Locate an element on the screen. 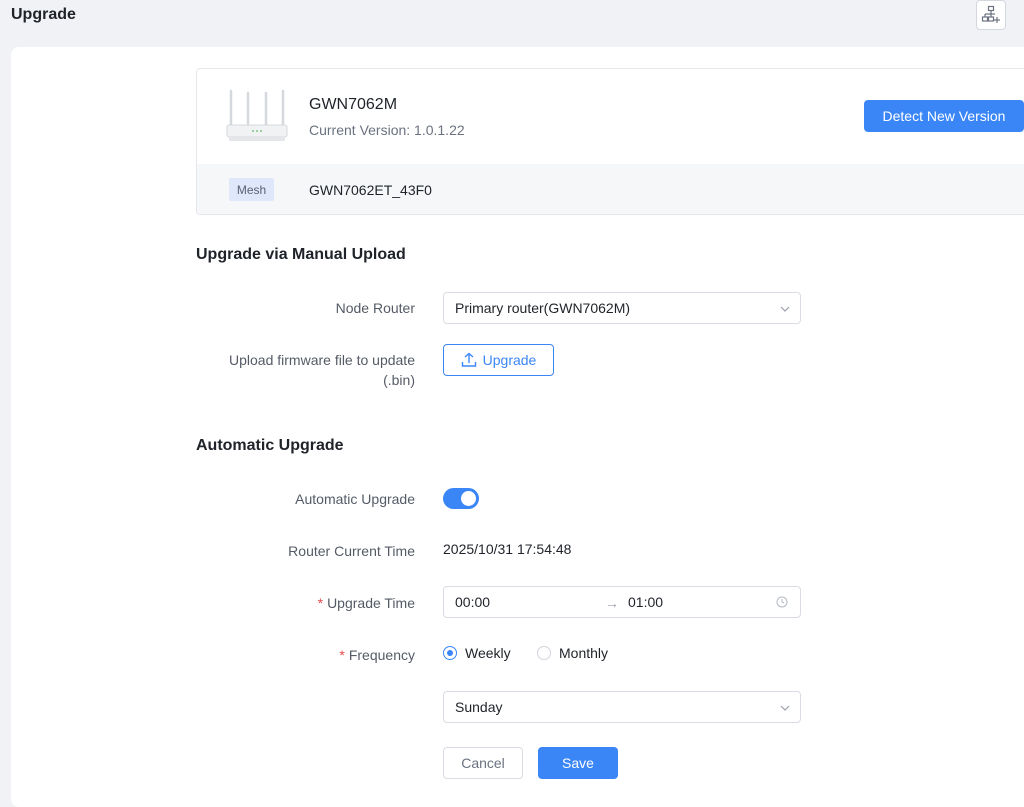 The image size is (1024, 807). node-router-label: Node Router is located at coordinates (375, 308).